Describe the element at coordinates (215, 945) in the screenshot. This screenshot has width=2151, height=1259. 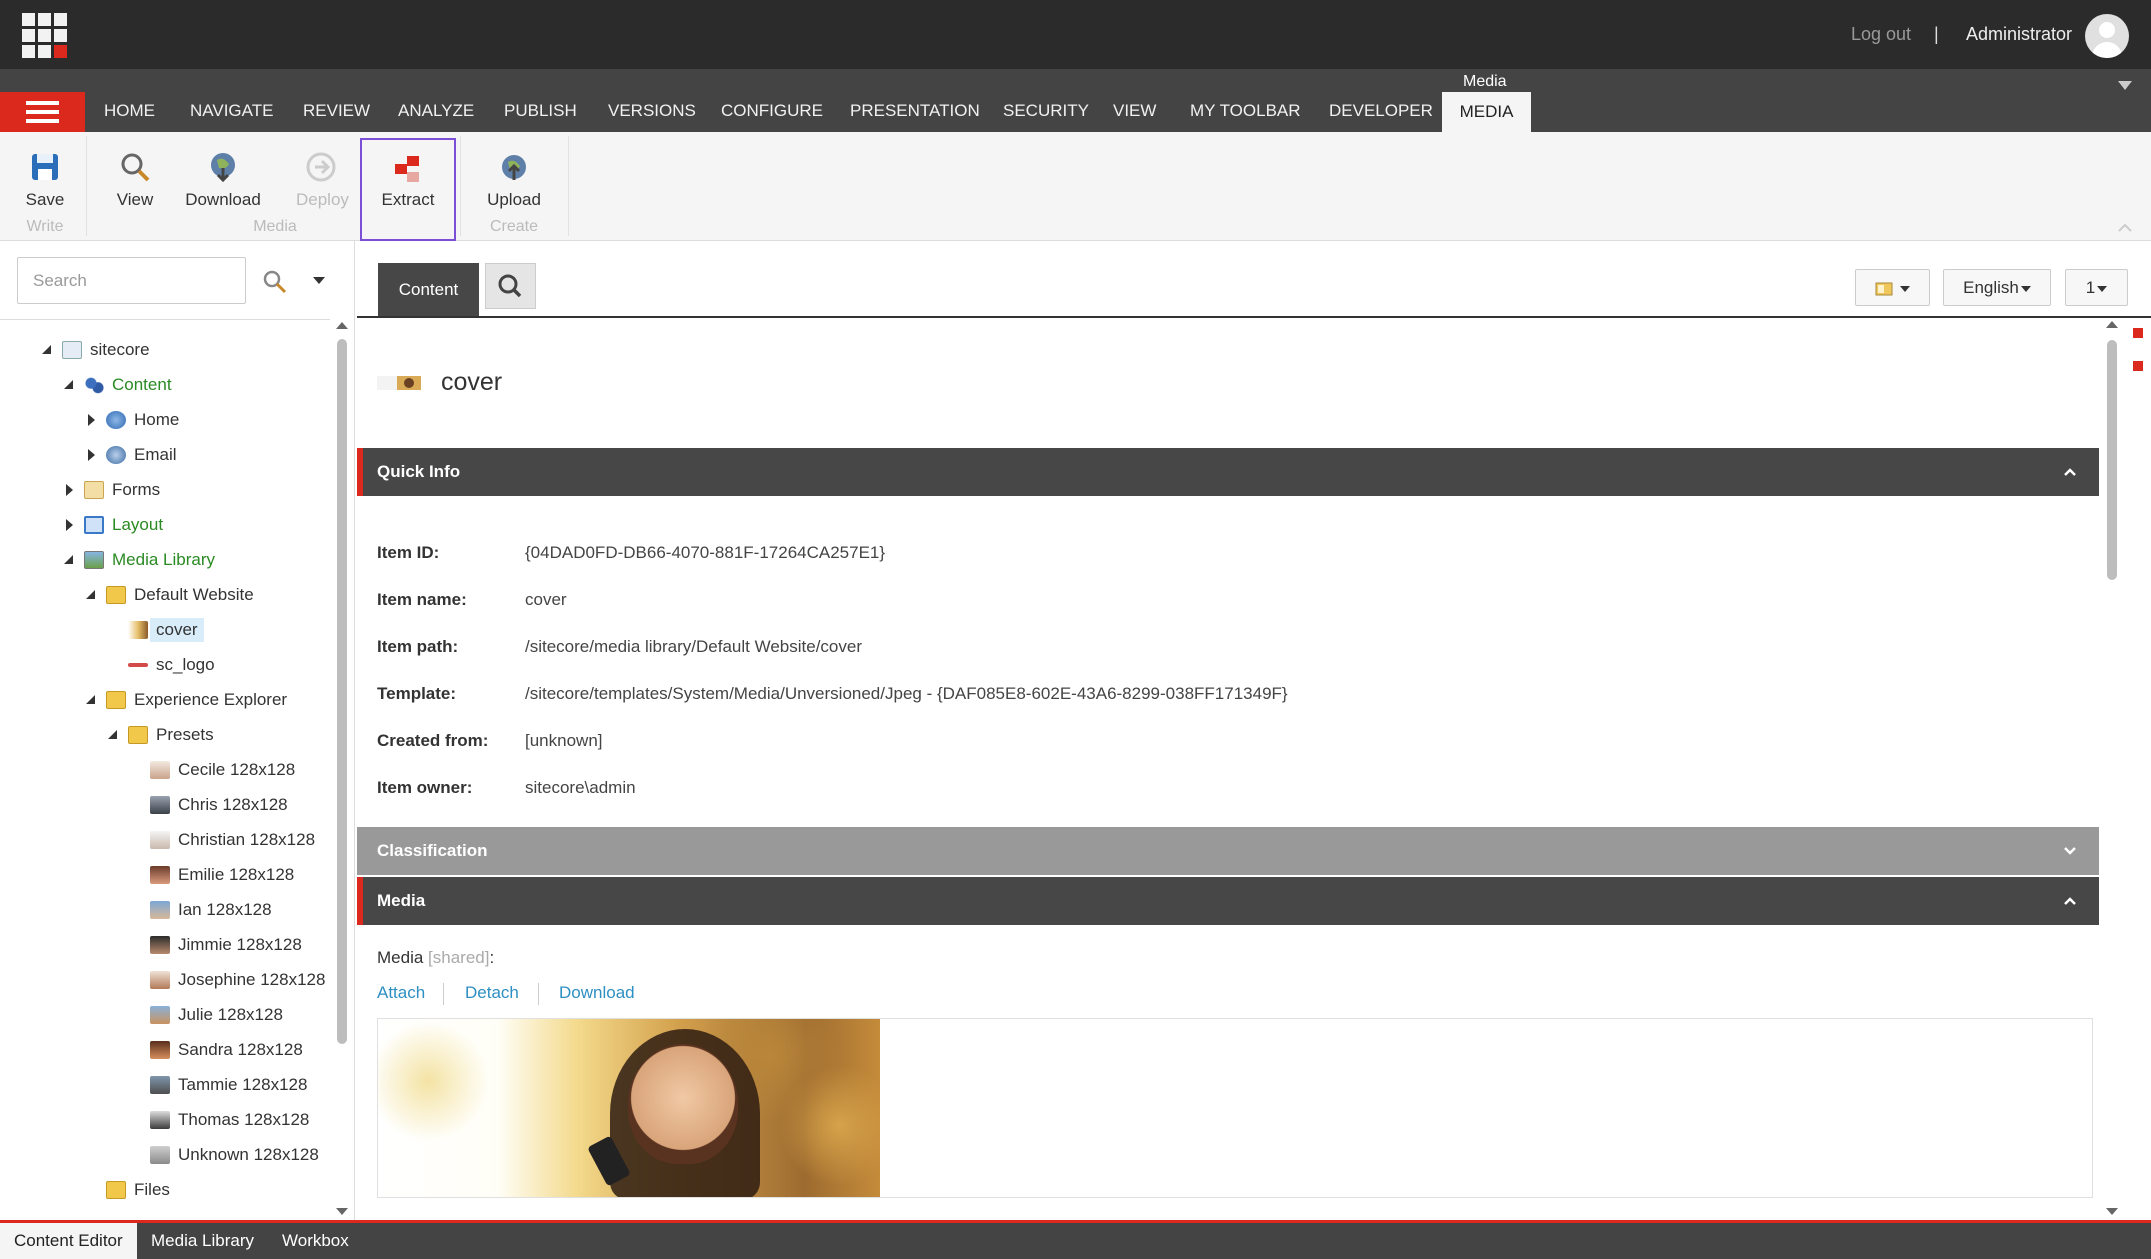
I see `tree-node-preset: Jimmie 128x128` at that location.